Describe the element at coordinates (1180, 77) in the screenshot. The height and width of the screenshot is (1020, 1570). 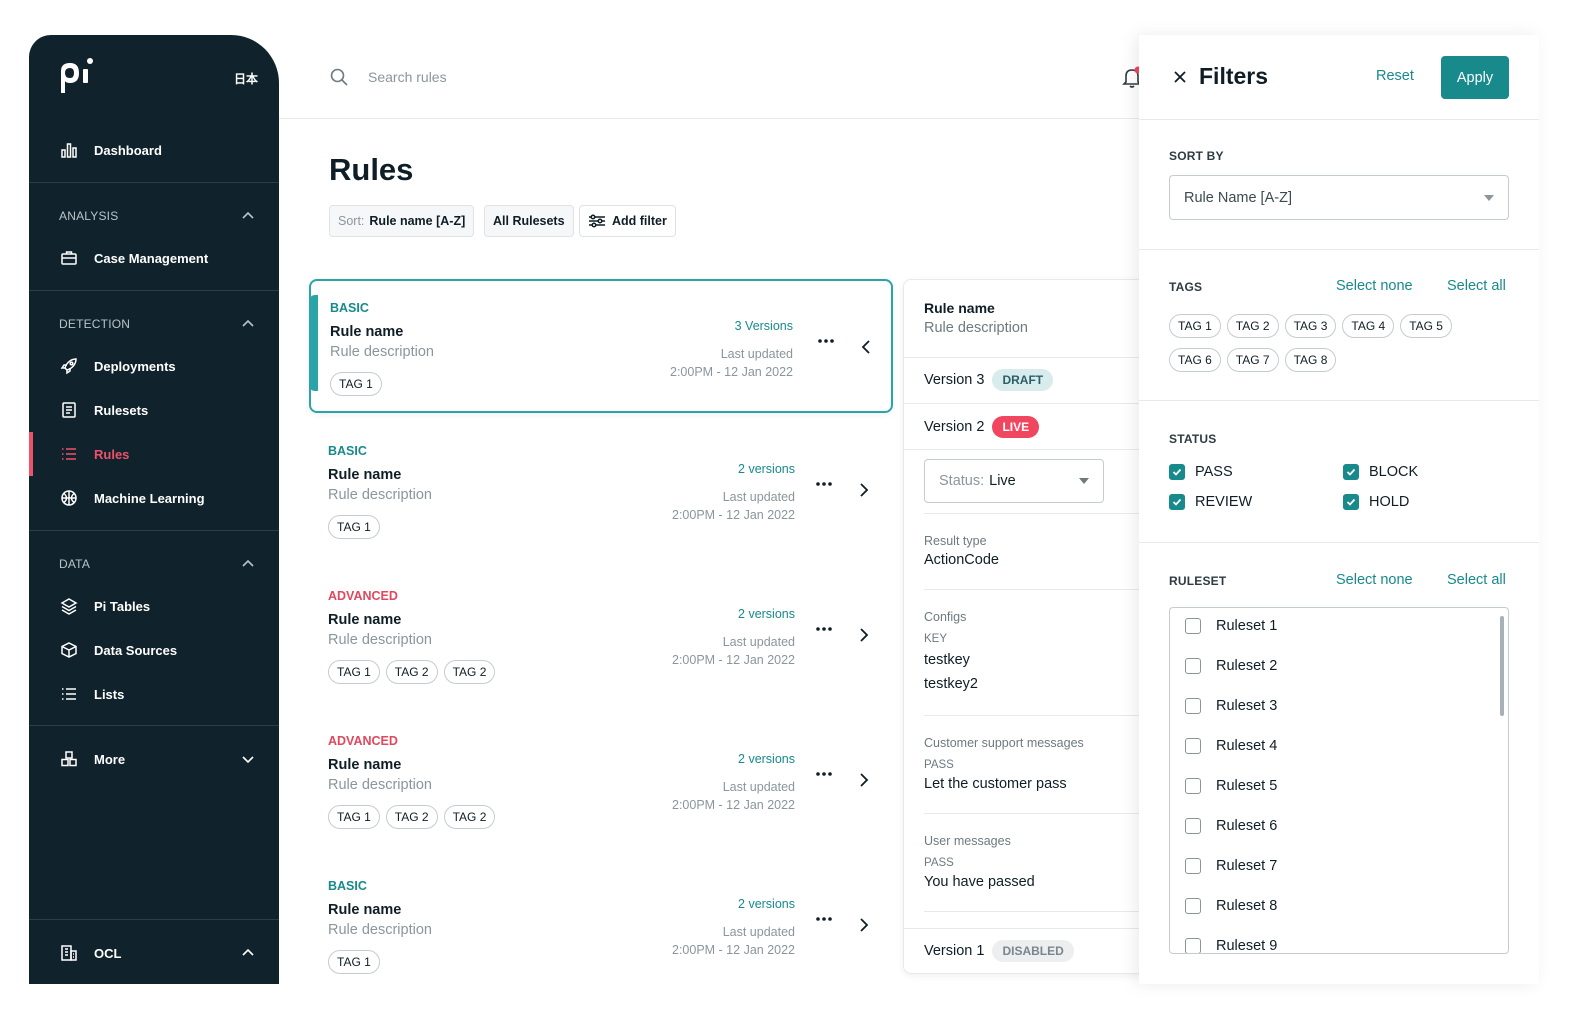
I see `close-icon` at that location.